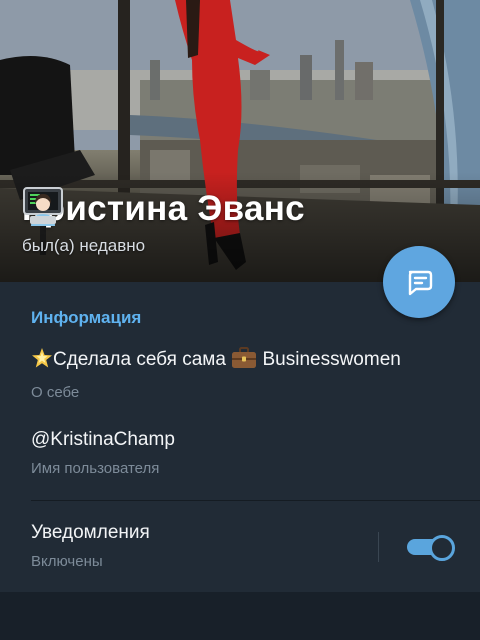 This screenshot has height=640, width=480. I want to click on profile-name-text: Кристина Эванс, so click(163, 208).